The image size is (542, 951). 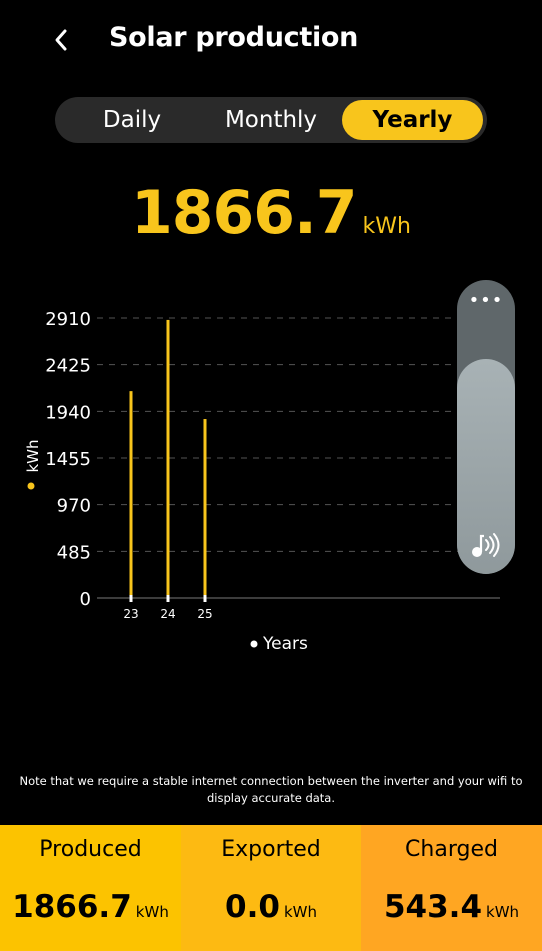 I want to click on y-tick-label: 2425, so click(x=68, y=366).